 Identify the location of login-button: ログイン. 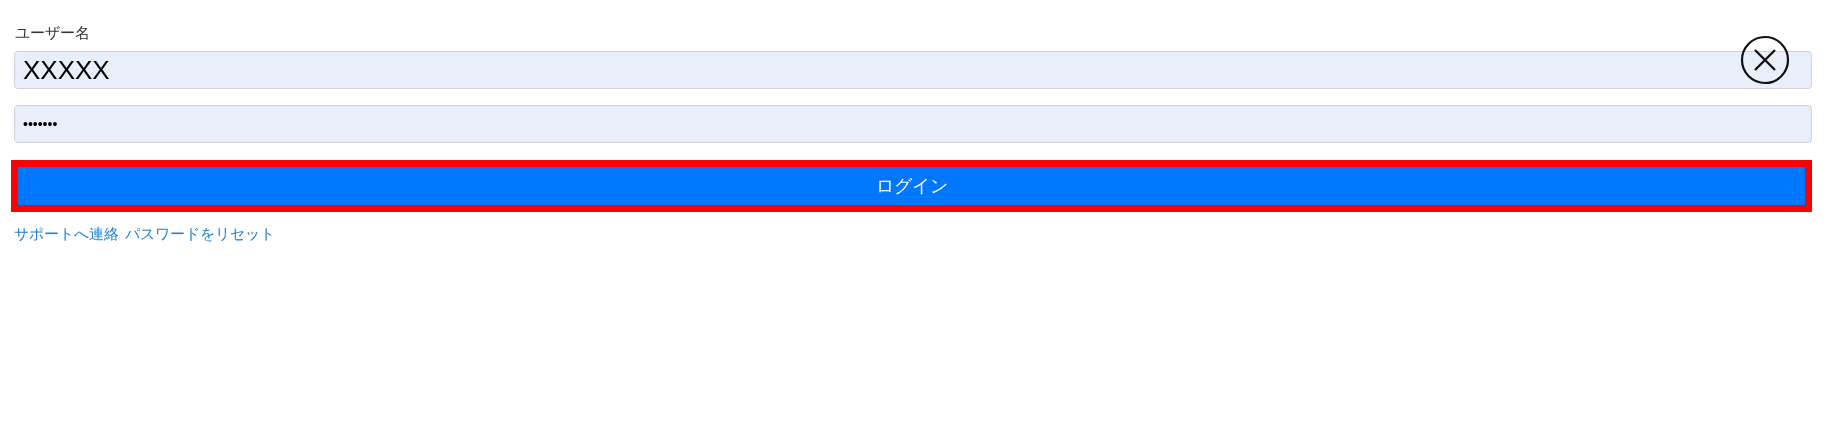
(911, 186).